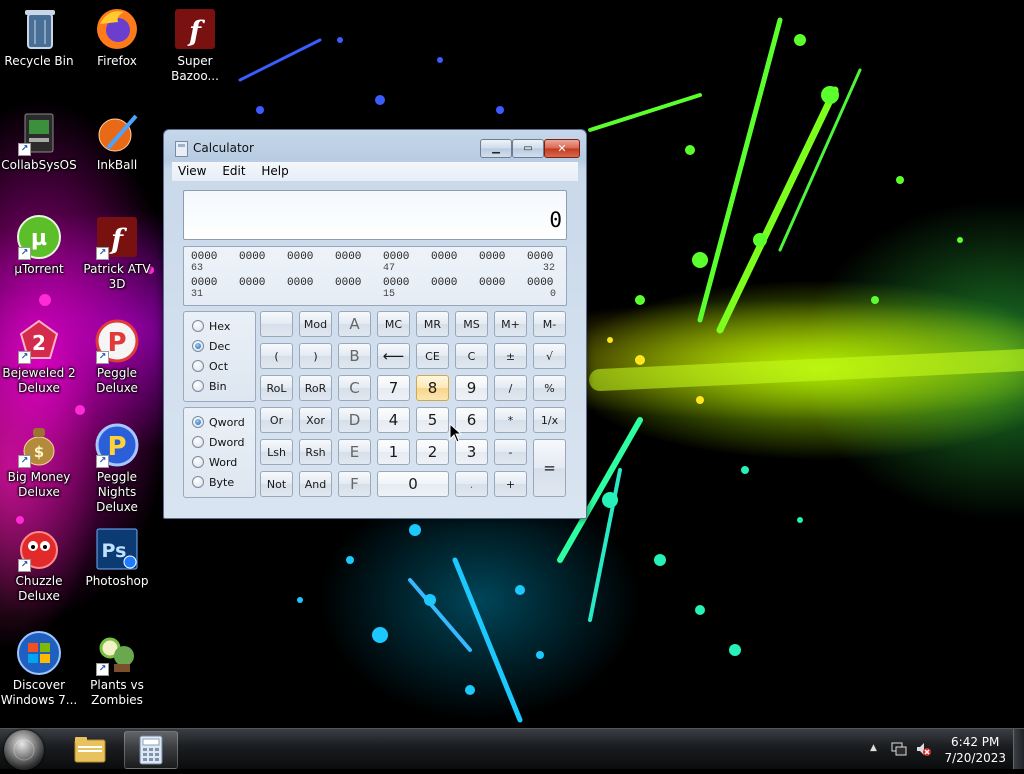 Image resolution: width=1024 pixels, height=774 pixels. Describe the element at coordinates (315, 484) in the screenshot. I see `and-key: And` at that location.